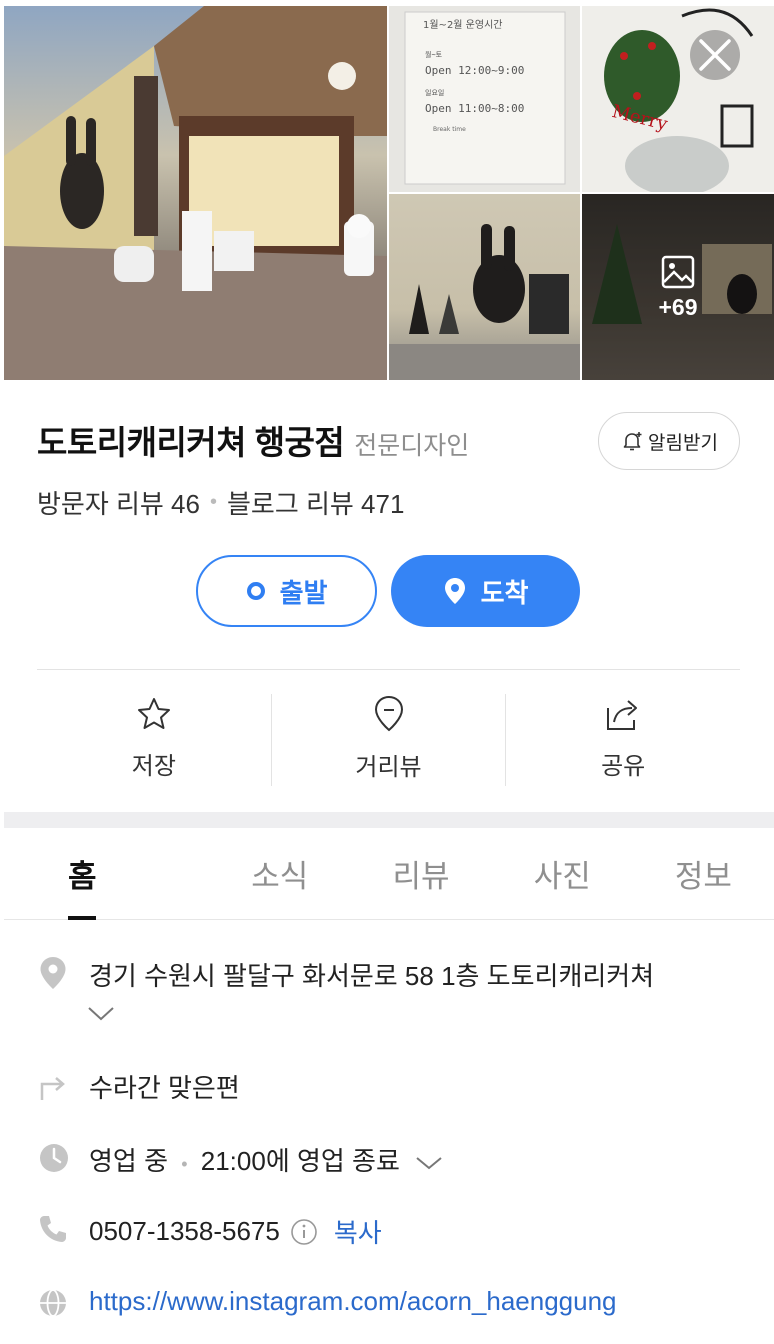 The height and width of the screenshot is (1344, 774). I want to click on share-label: 공유, so click(623, 766).